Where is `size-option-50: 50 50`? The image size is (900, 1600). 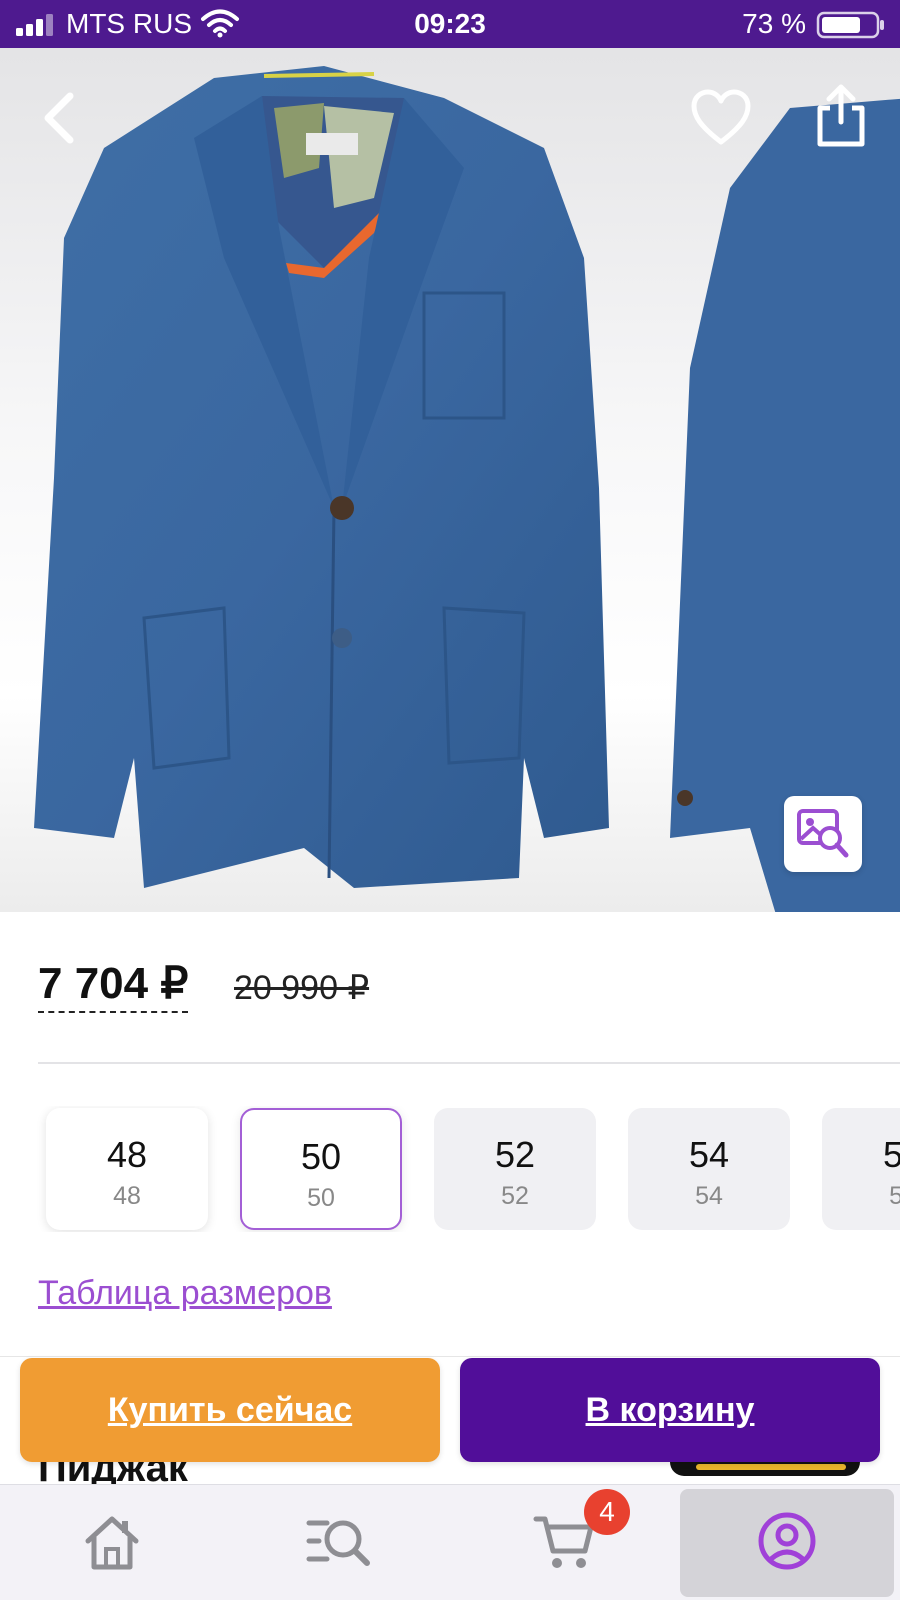
size-option-50: 50 50 is located at coordinates (321, 1169).